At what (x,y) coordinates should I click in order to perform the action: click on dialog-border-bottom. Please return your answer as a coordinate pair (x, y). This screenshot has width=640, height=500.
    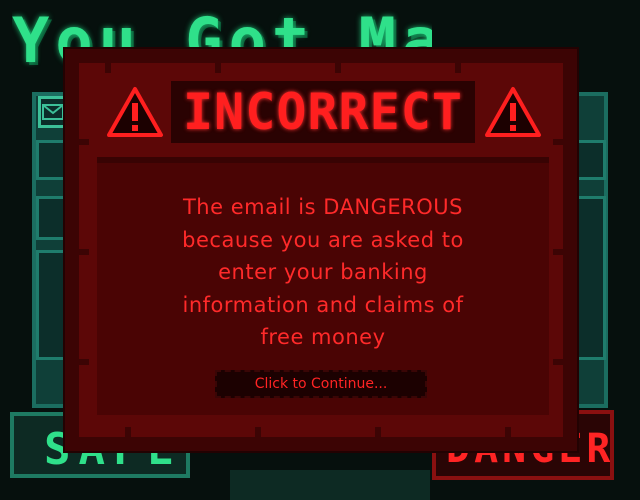
    Looking at the image, I should click on (321, 444).